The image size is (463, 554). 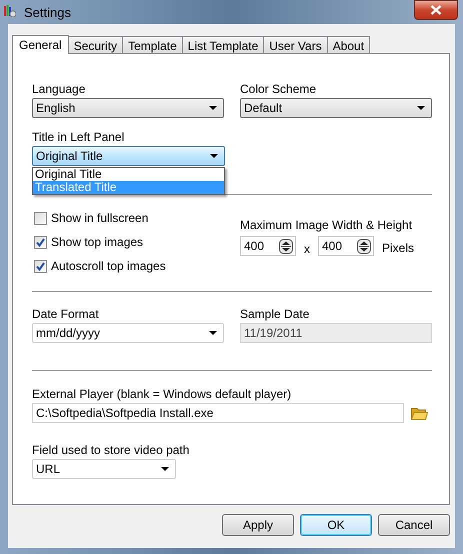 What do you see at coordinates (128, 333) in the screenshot?
I see `dropdown: mm/dd/yyyy` at bounding box center [128, 333].